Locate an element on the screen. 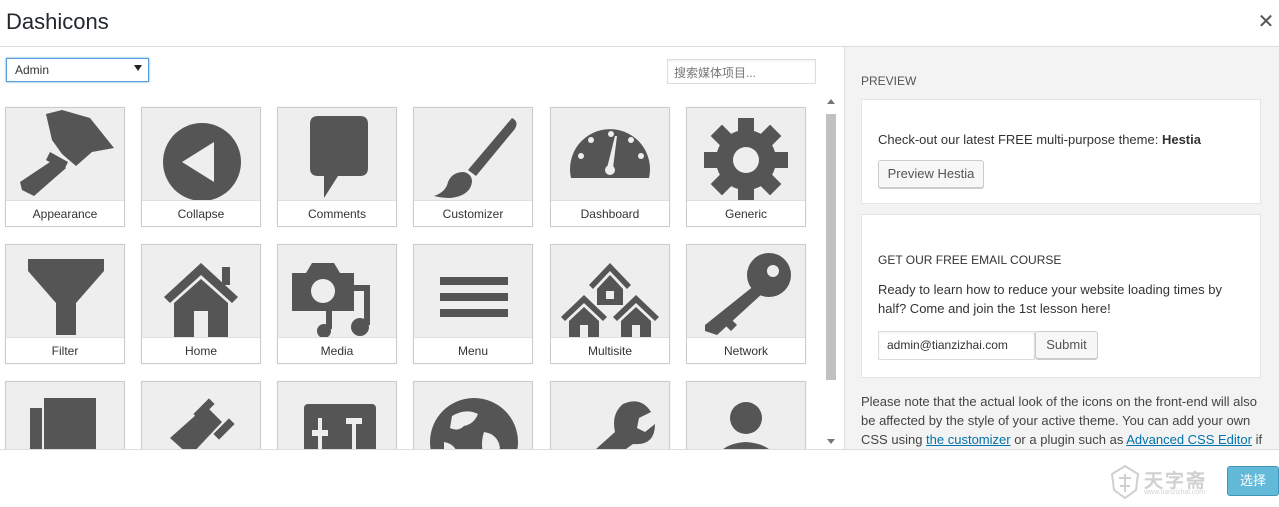 This screenshot has height=507, width=1279. course-heading: GET OUR FREE EMAIL COURSE is located at coordinates (970, 260).